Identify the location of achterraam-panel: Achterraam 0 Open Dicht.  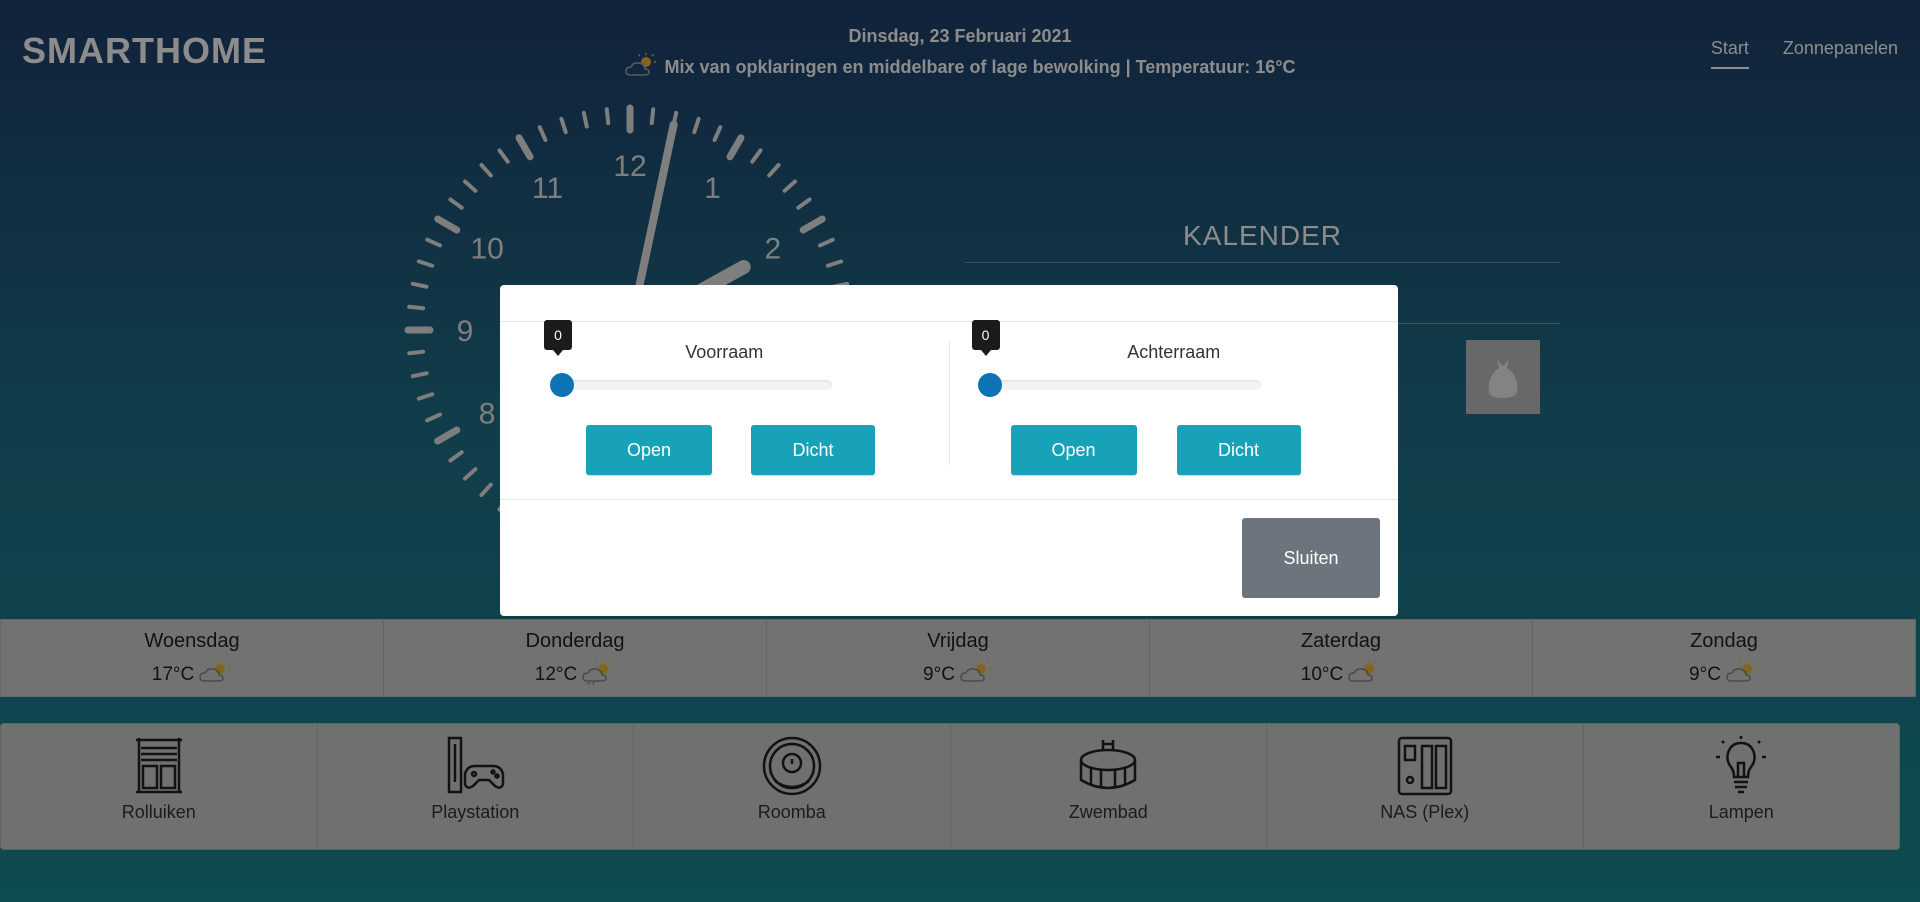
(1174, 402).